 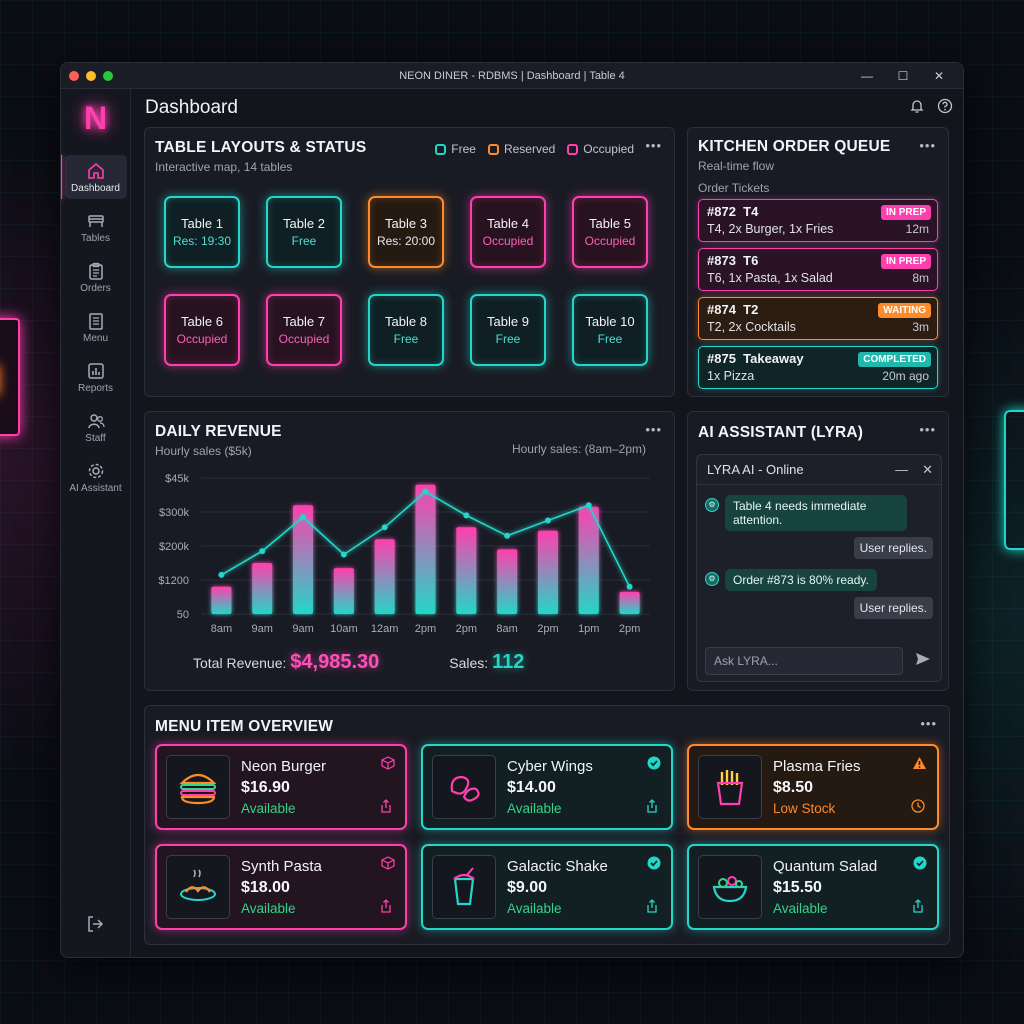 I want to click on x-tick-label: 2pm, so click(x=466, y=629).